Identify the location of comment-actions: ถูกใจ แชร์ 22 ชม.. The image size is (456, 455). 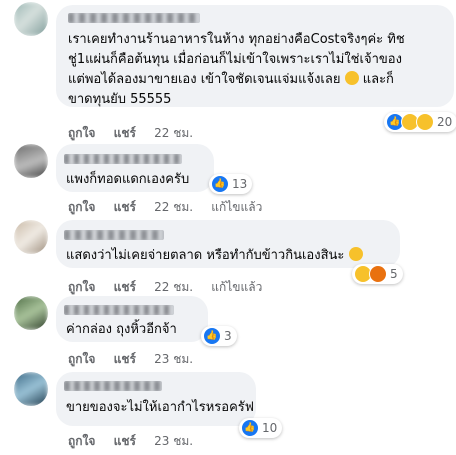
(137, 133).